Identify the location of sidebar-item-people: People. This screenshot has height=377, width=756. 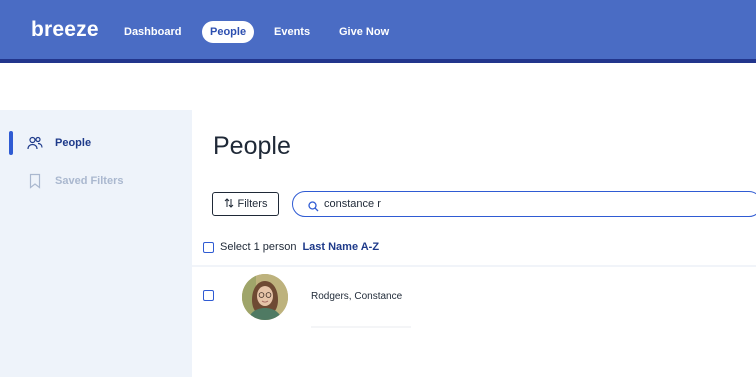
(59, 143).